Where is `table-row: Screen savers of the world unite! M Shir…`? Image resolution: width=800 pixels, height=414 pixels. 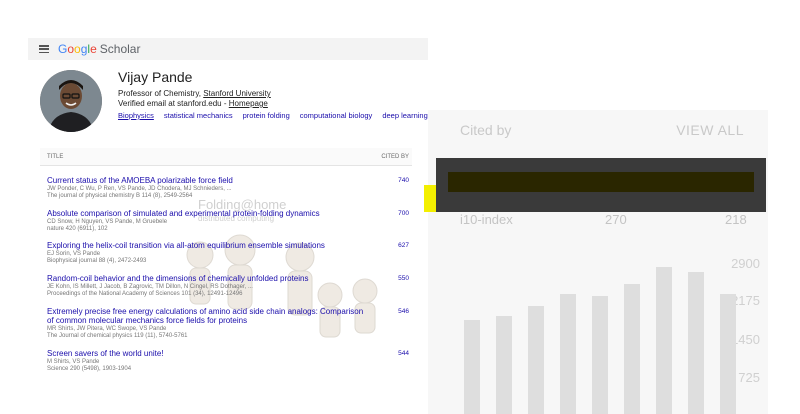 table-row: Screen savers of the world unite! M Shir… is located at coordinates (226, 357).